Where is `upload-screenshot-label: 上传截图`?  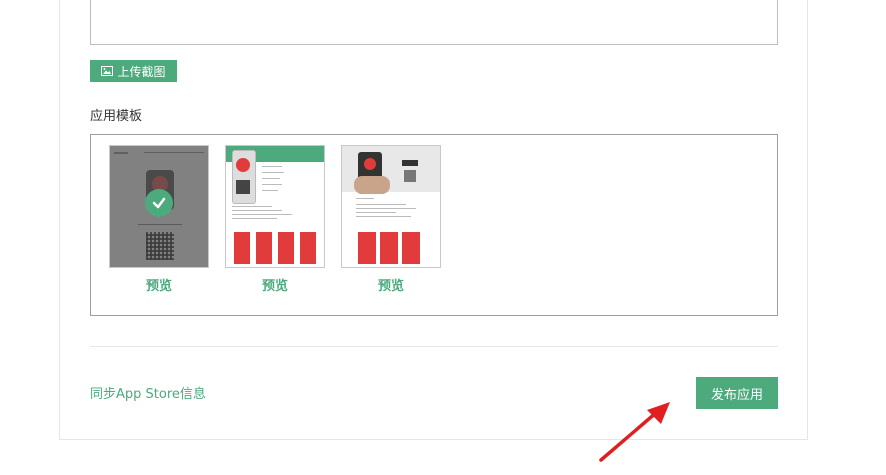
upload-screenshot-label: 上传截图 is located at coordinates (141, 71).